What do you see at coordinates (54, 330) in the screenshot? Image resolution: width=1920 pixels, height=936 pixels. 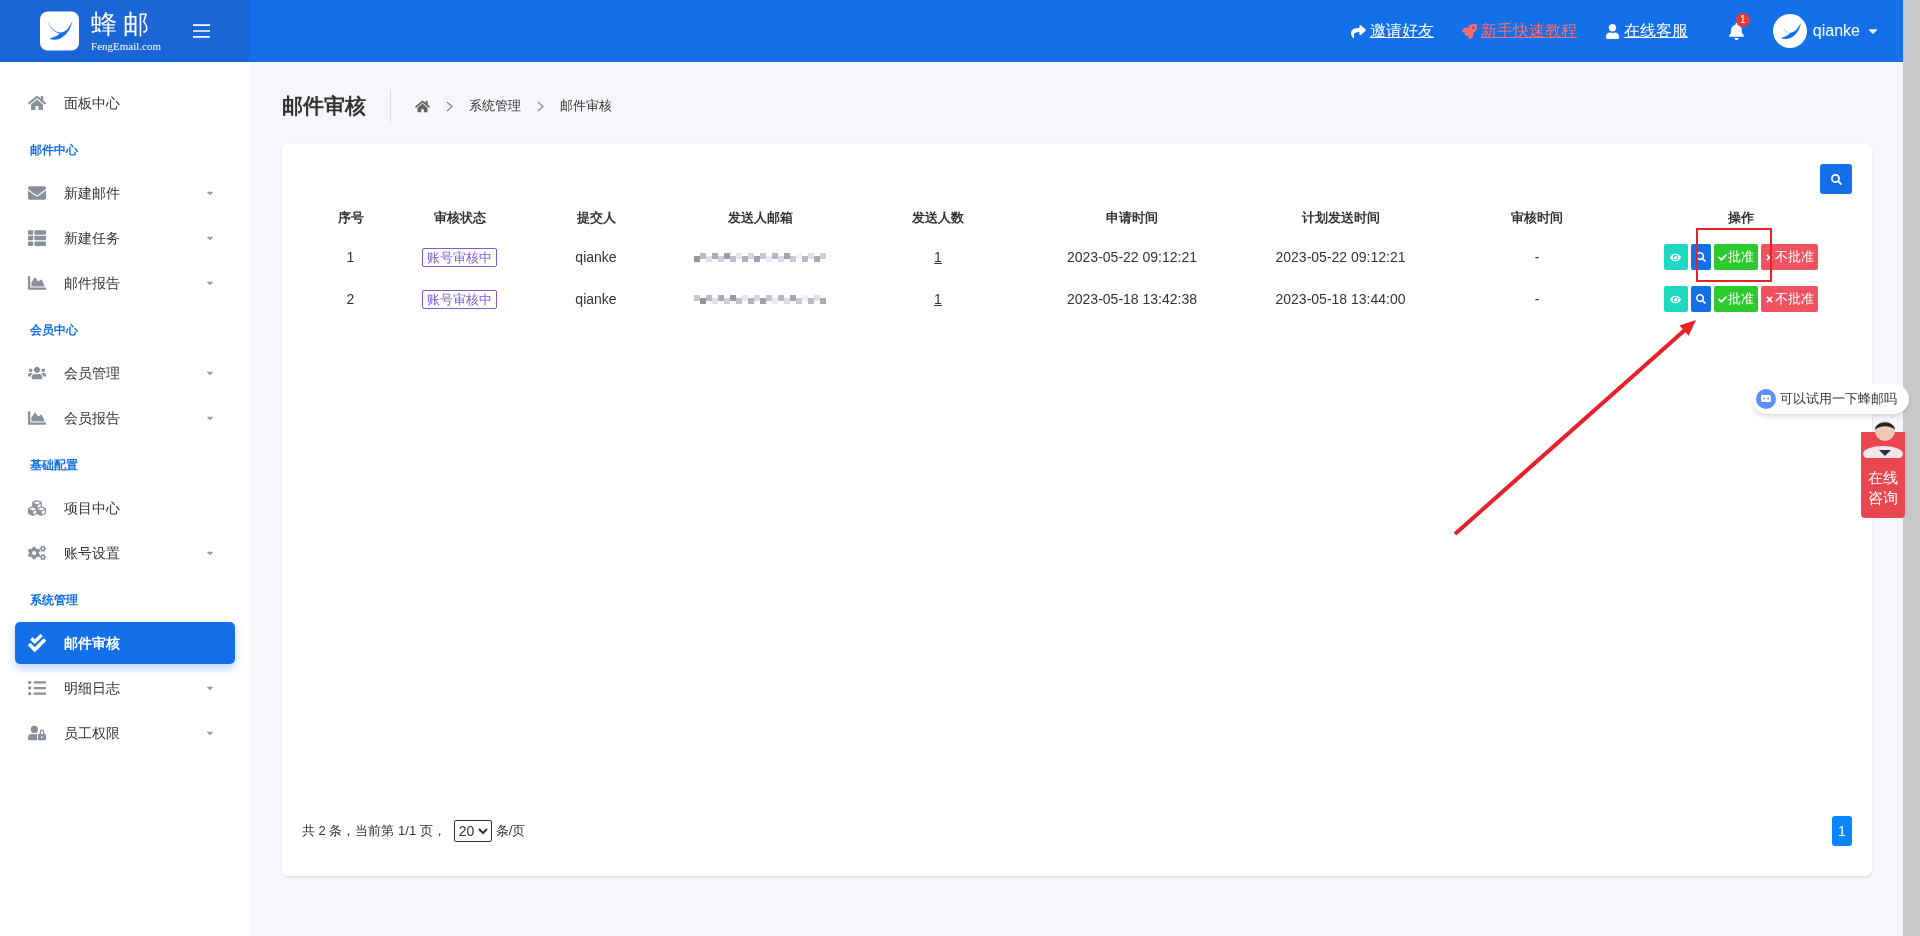 I see `sidebar-section-title: 会员中心` at bounding box center [54, 330].